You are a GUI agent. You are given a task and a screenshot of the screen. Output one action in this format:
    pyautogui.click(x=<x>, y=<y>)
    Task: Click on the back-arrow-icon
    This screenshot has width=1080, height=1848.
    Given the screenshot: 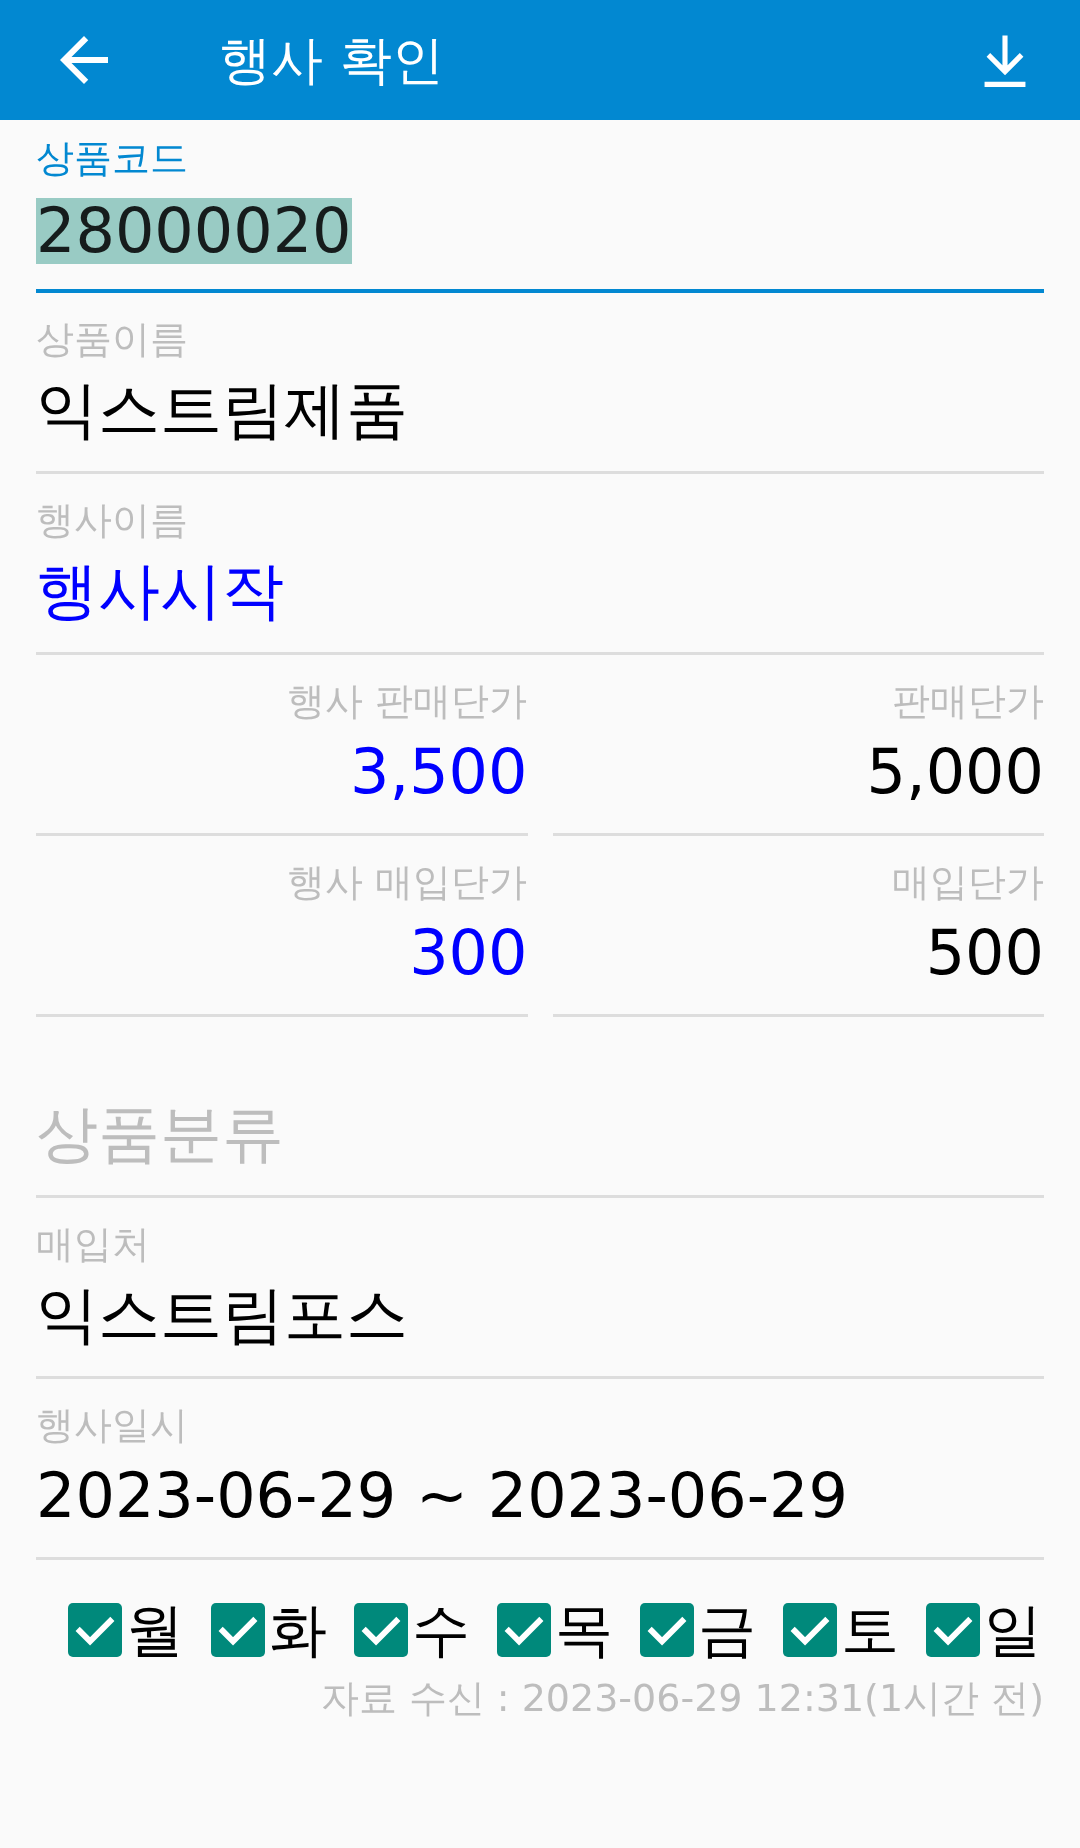 What is the action you would take?
    pyautogui.click(x=84, y=60)
    